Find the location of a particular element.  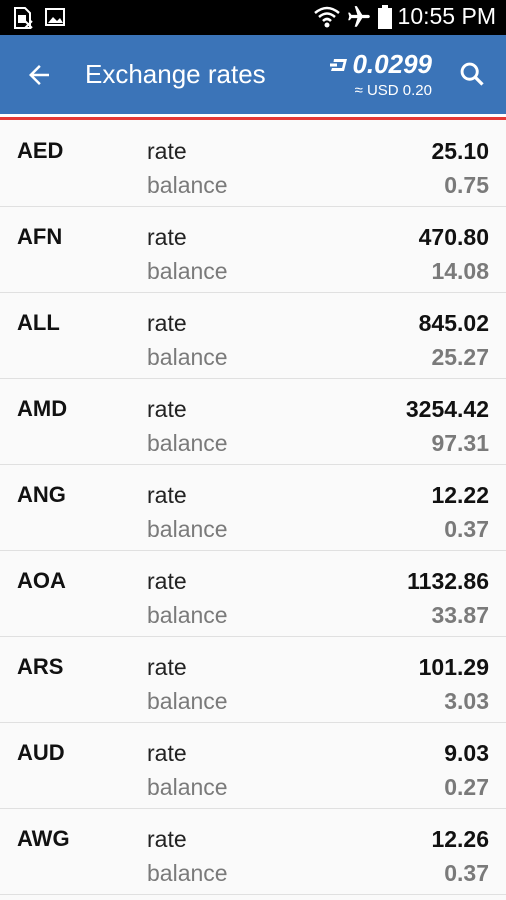

rate-value: 845.02 is located at coordinates (453, 323).